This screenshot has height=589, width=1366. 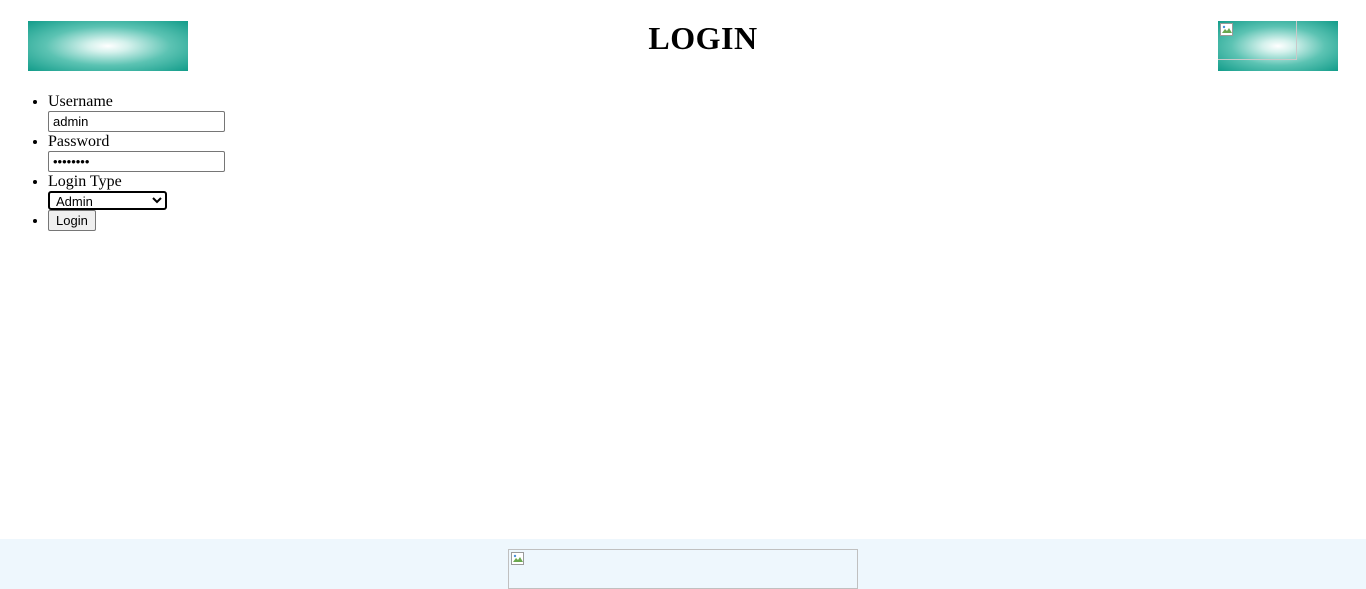 I want to click on form-item-submit: Login, so click(x=136, y=220).